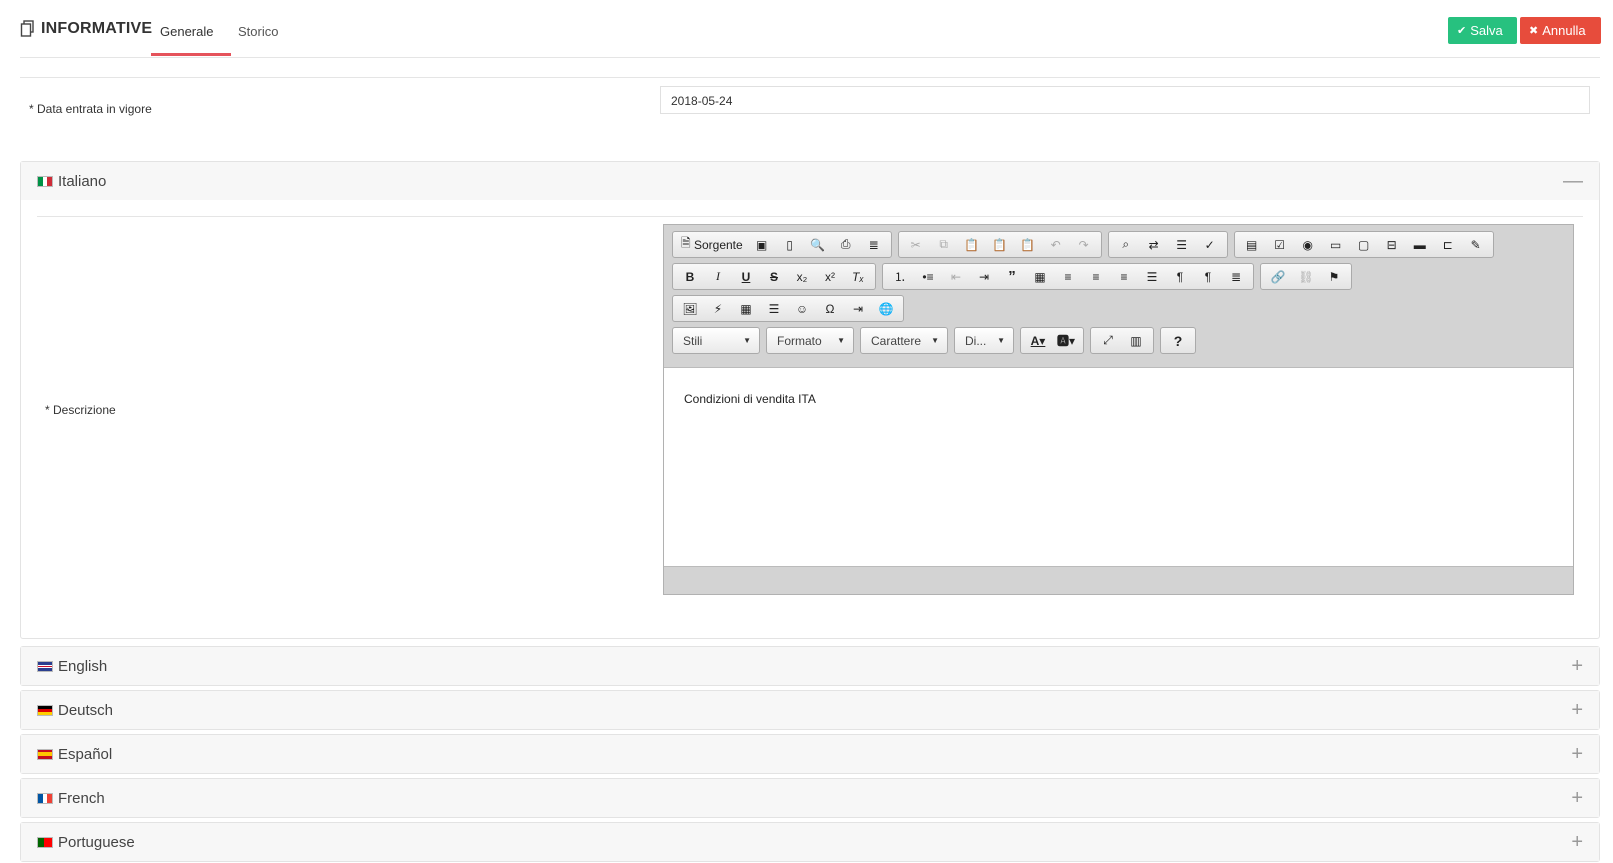 The height and width of the screenshot is (863, 1613). Describe the element at coordinates (1124, 276) in the screenshot. I see `align-right-icon: ≡` at that location.